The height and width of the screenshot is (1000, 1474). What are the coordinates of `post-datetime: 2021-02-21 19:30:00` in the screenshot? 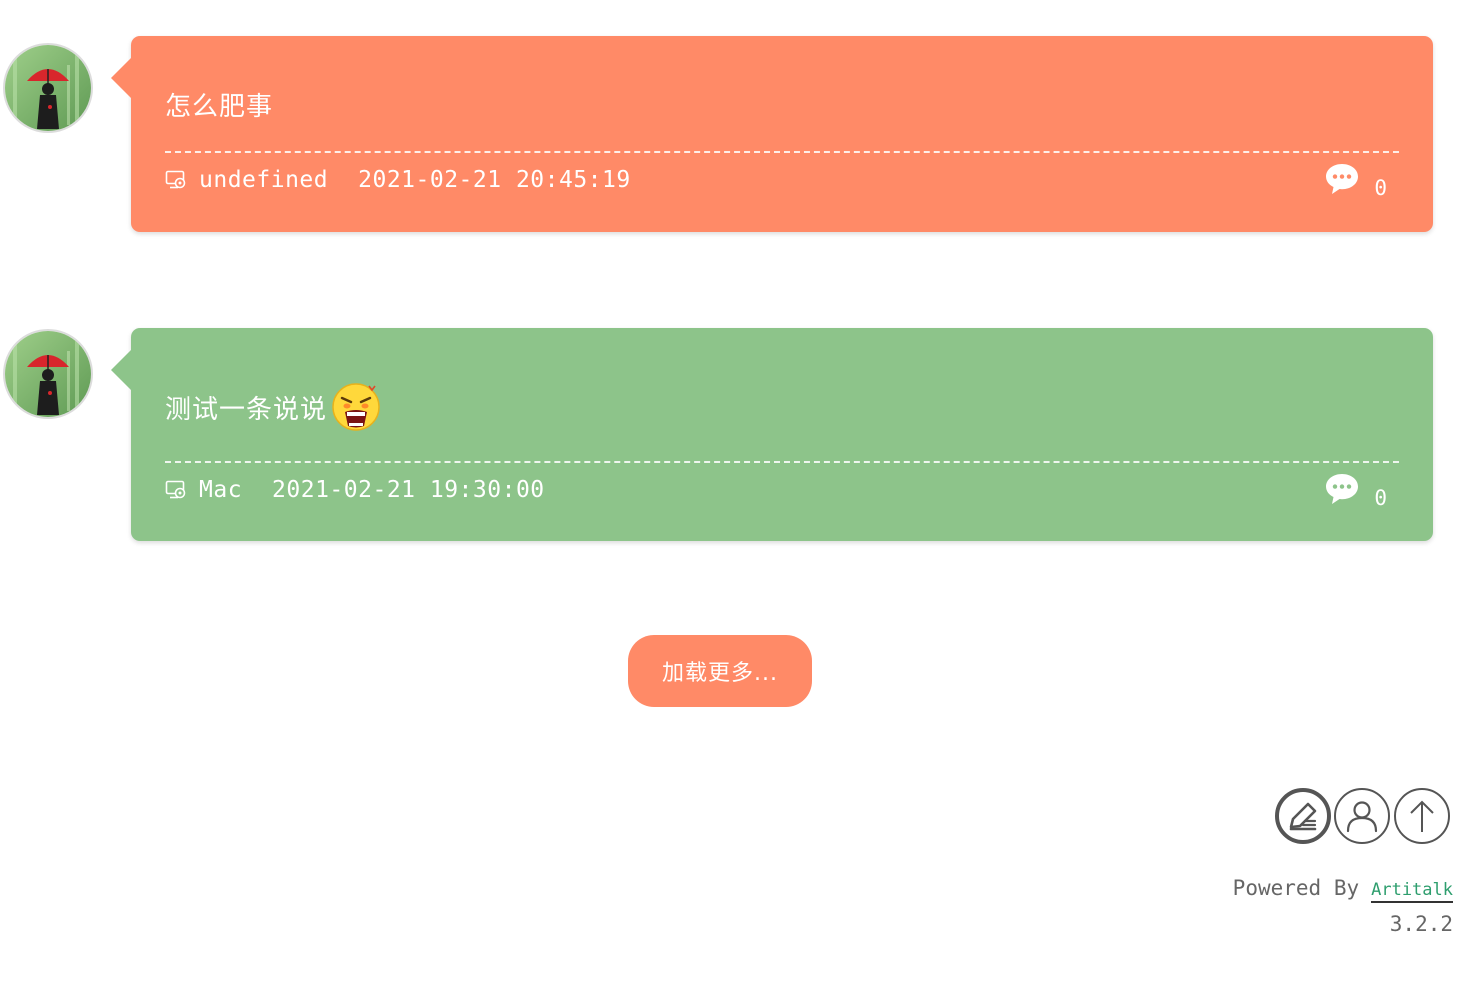 It's located at (408, 490).